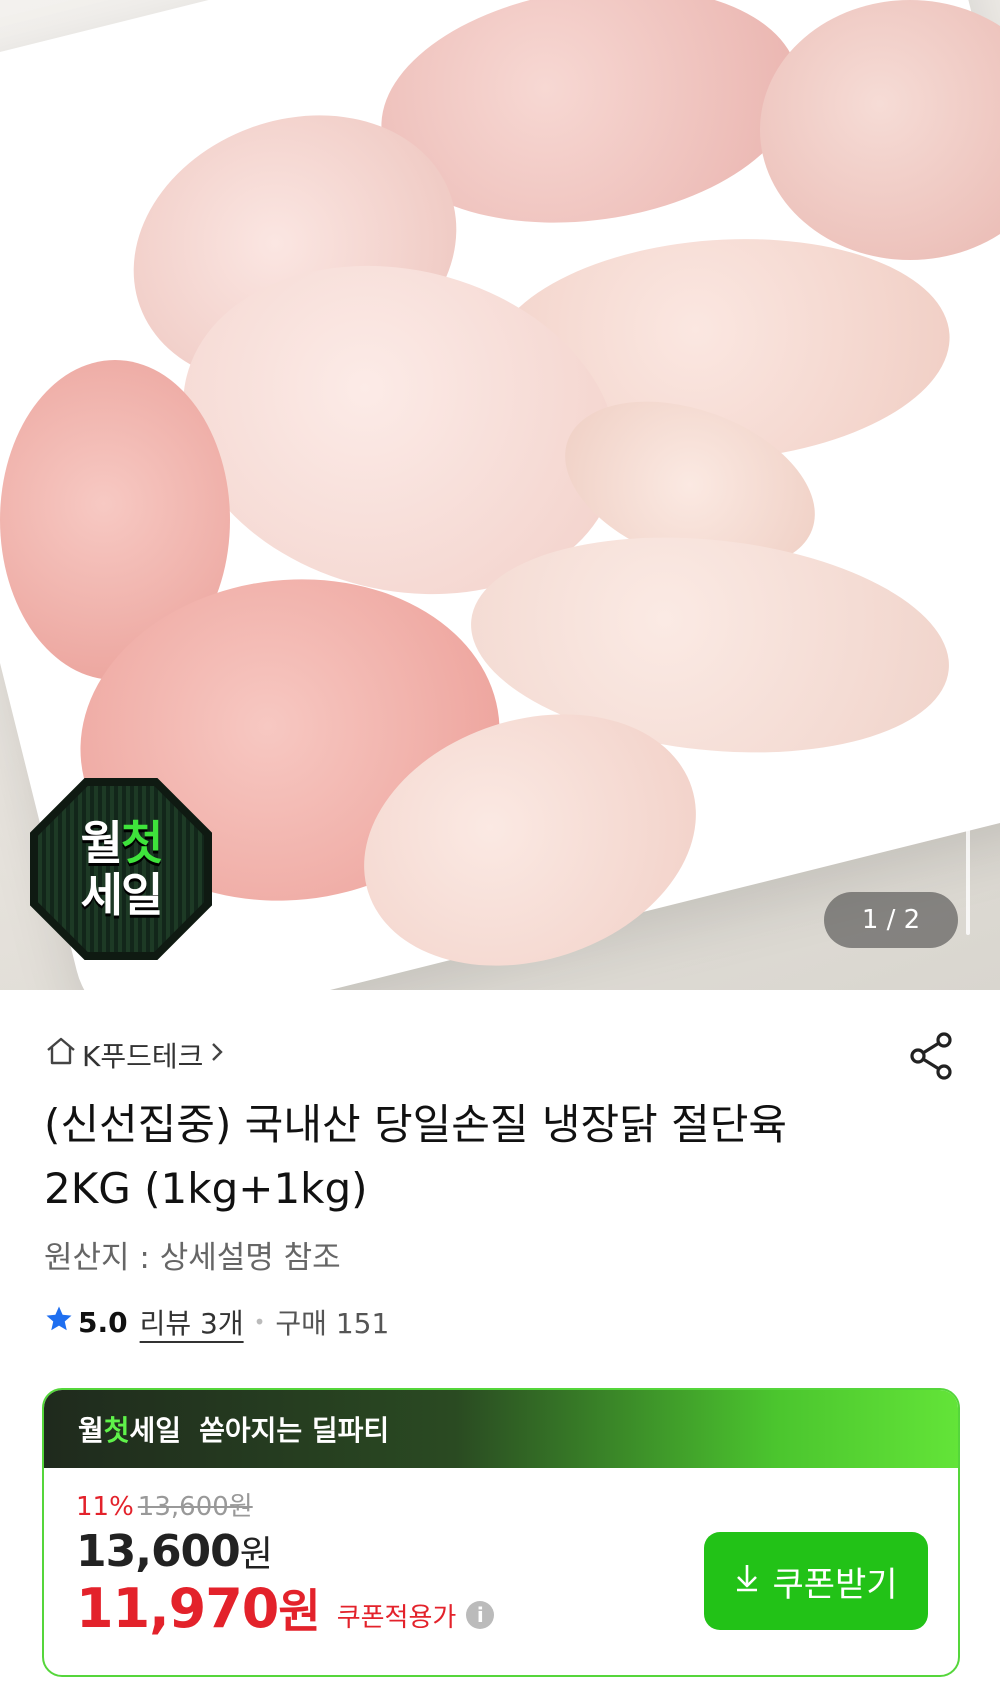 The image size is (1000, 1687). I want to click on image-counter: 1 / 2, so click(891, 920).